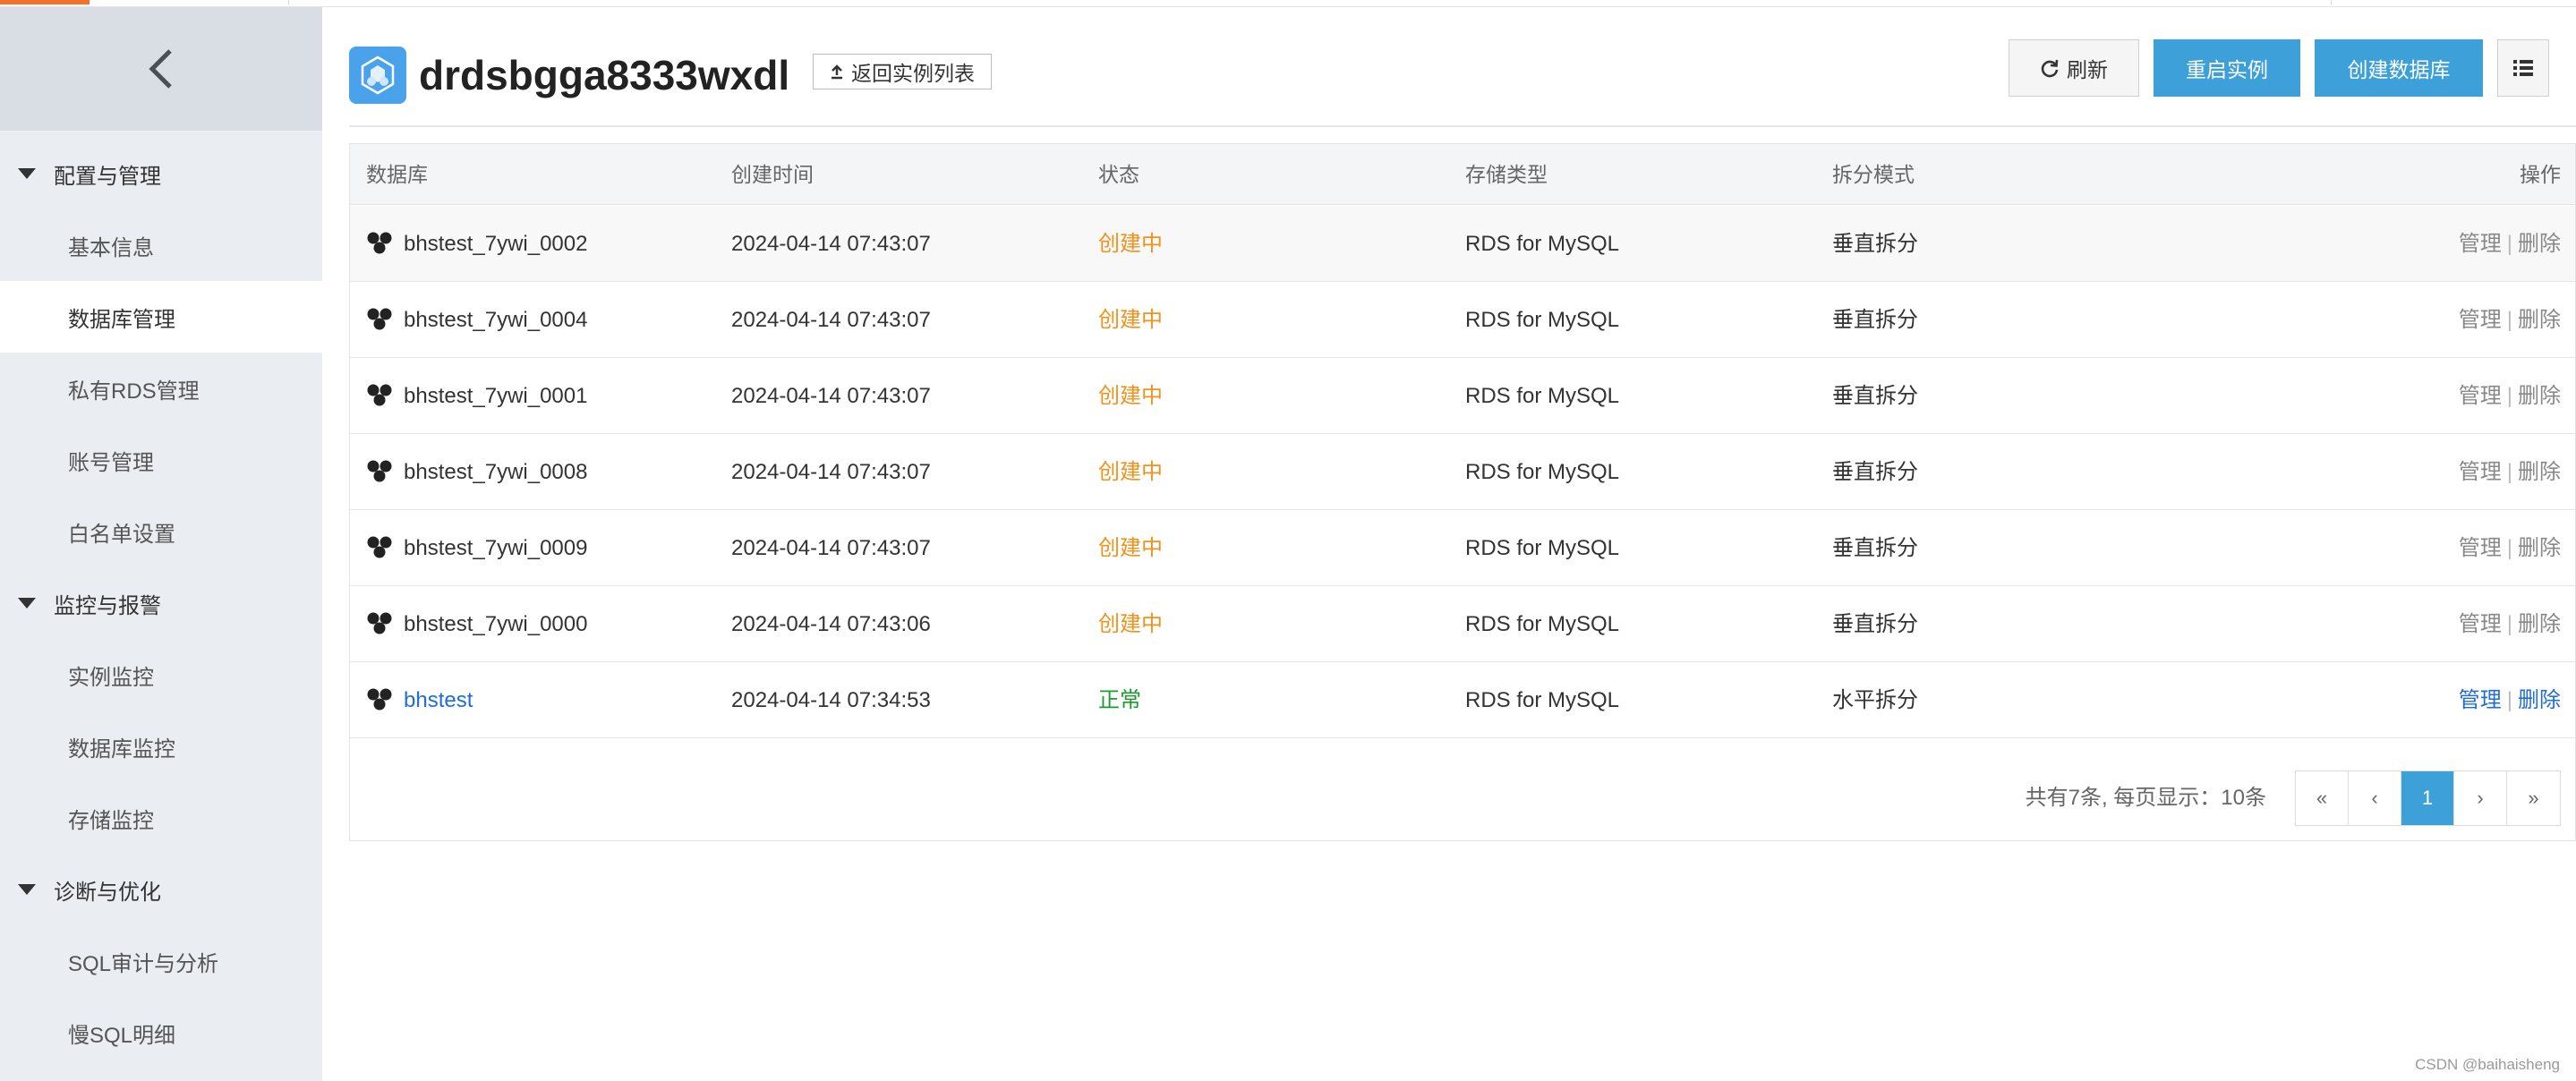 This screenshot has width=2576, height=1081. I want to click on nav-group-label: 监控与报警, so click(107, 606).